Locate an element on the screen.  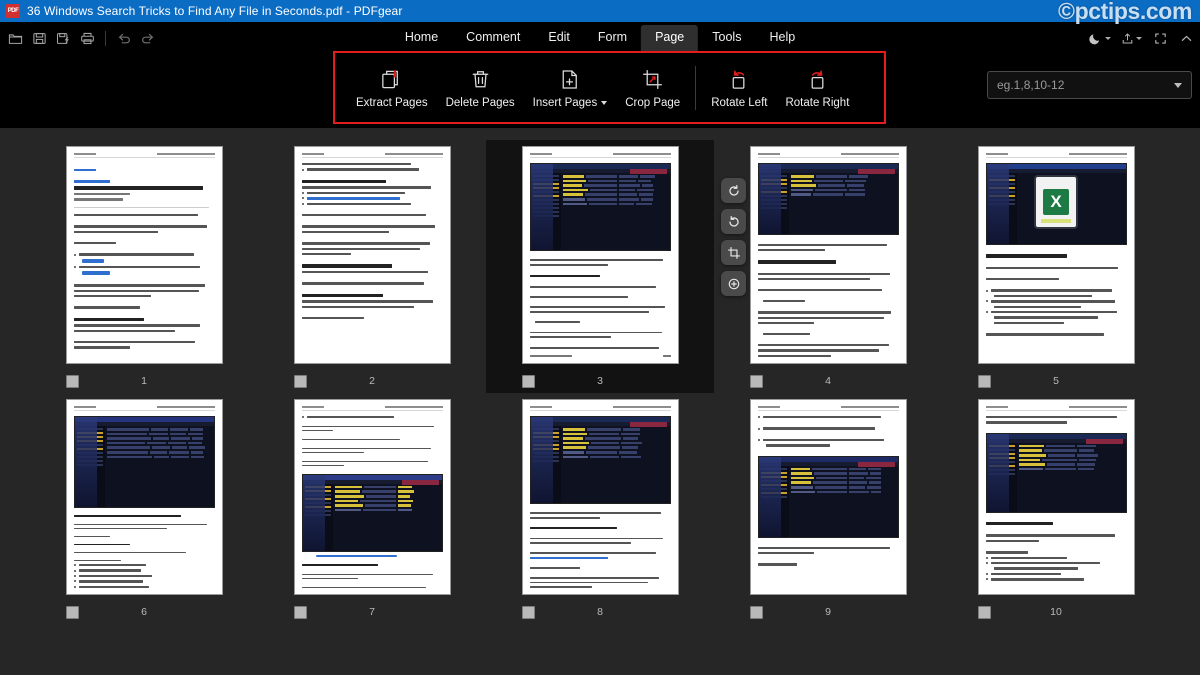
zoom-in-action-icon is located at coordinates (733, 283).